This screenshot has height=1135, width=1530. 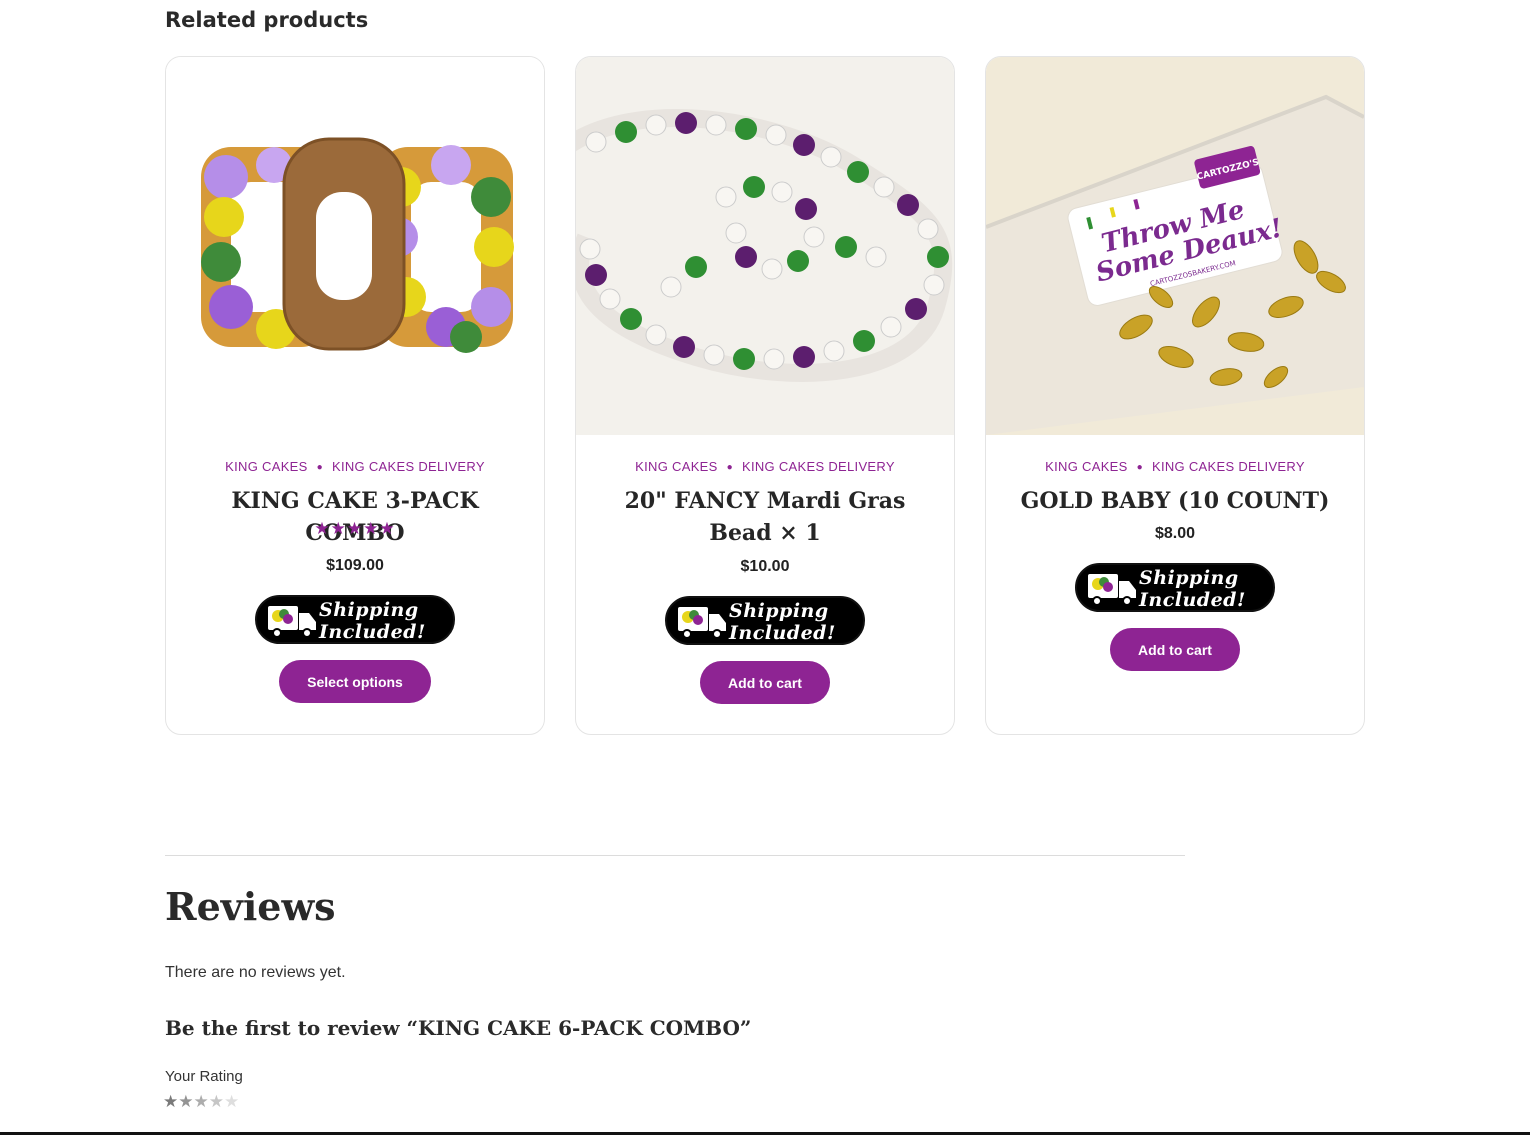 What do you see at coordinates (355, 681) in the screenshot?
I see `select-options-button: Select options` at bounding box center [355, 681].